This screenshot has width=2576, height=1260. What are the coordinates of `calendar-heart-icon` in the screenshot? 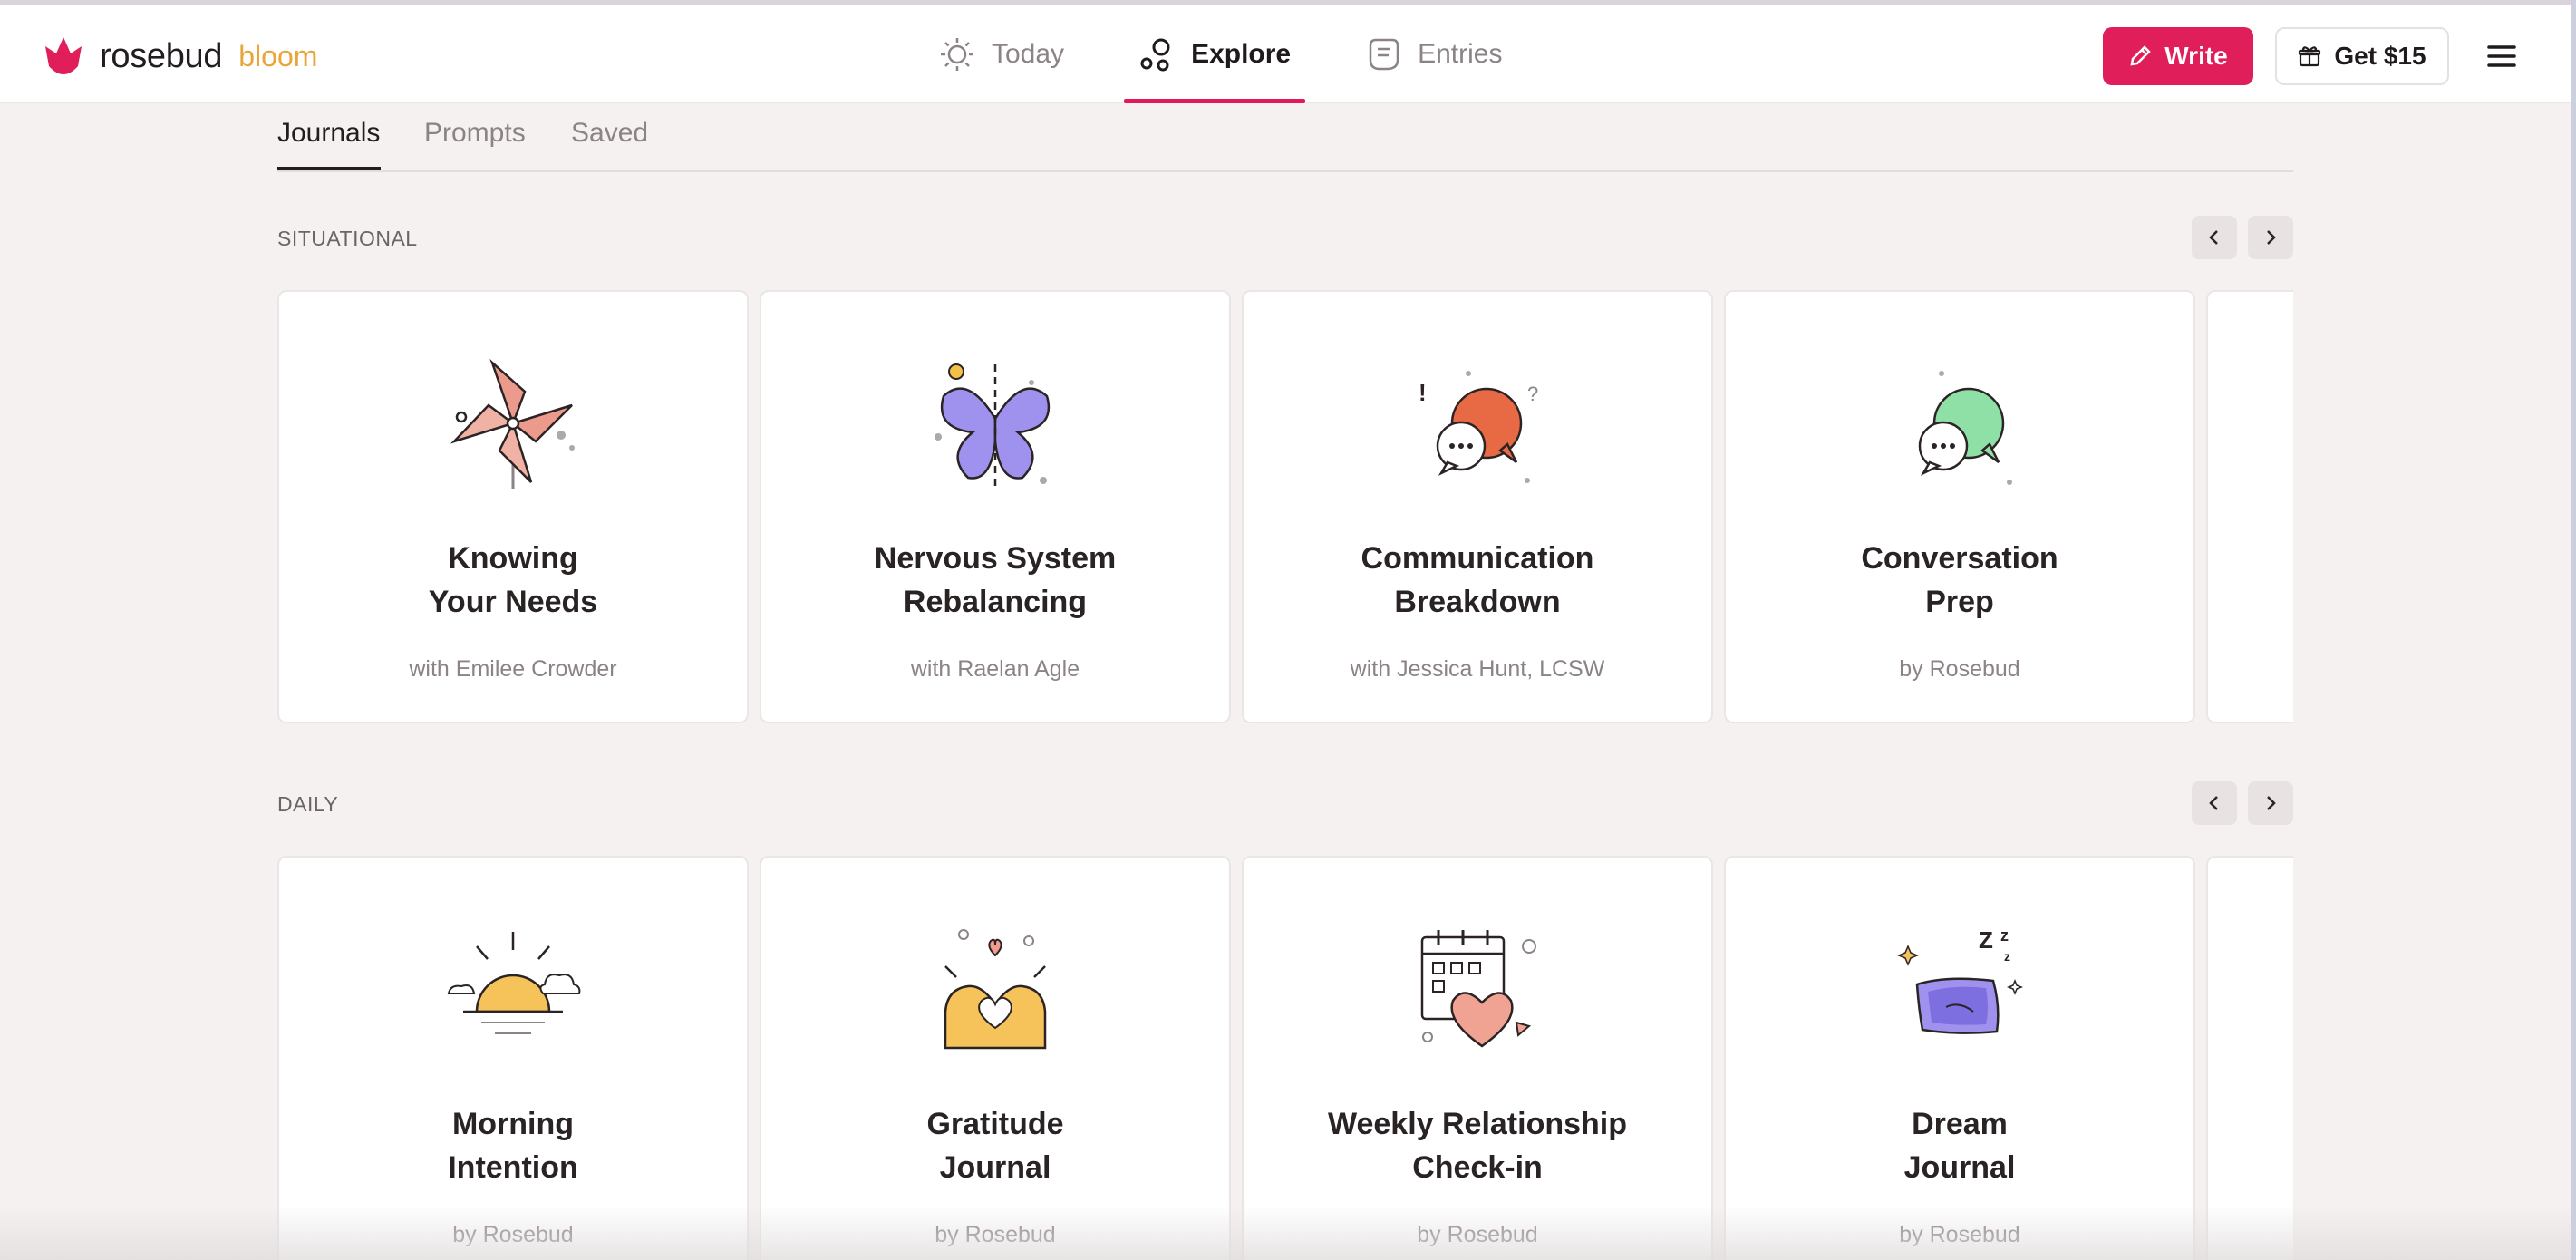 It's located at (1478, 989).